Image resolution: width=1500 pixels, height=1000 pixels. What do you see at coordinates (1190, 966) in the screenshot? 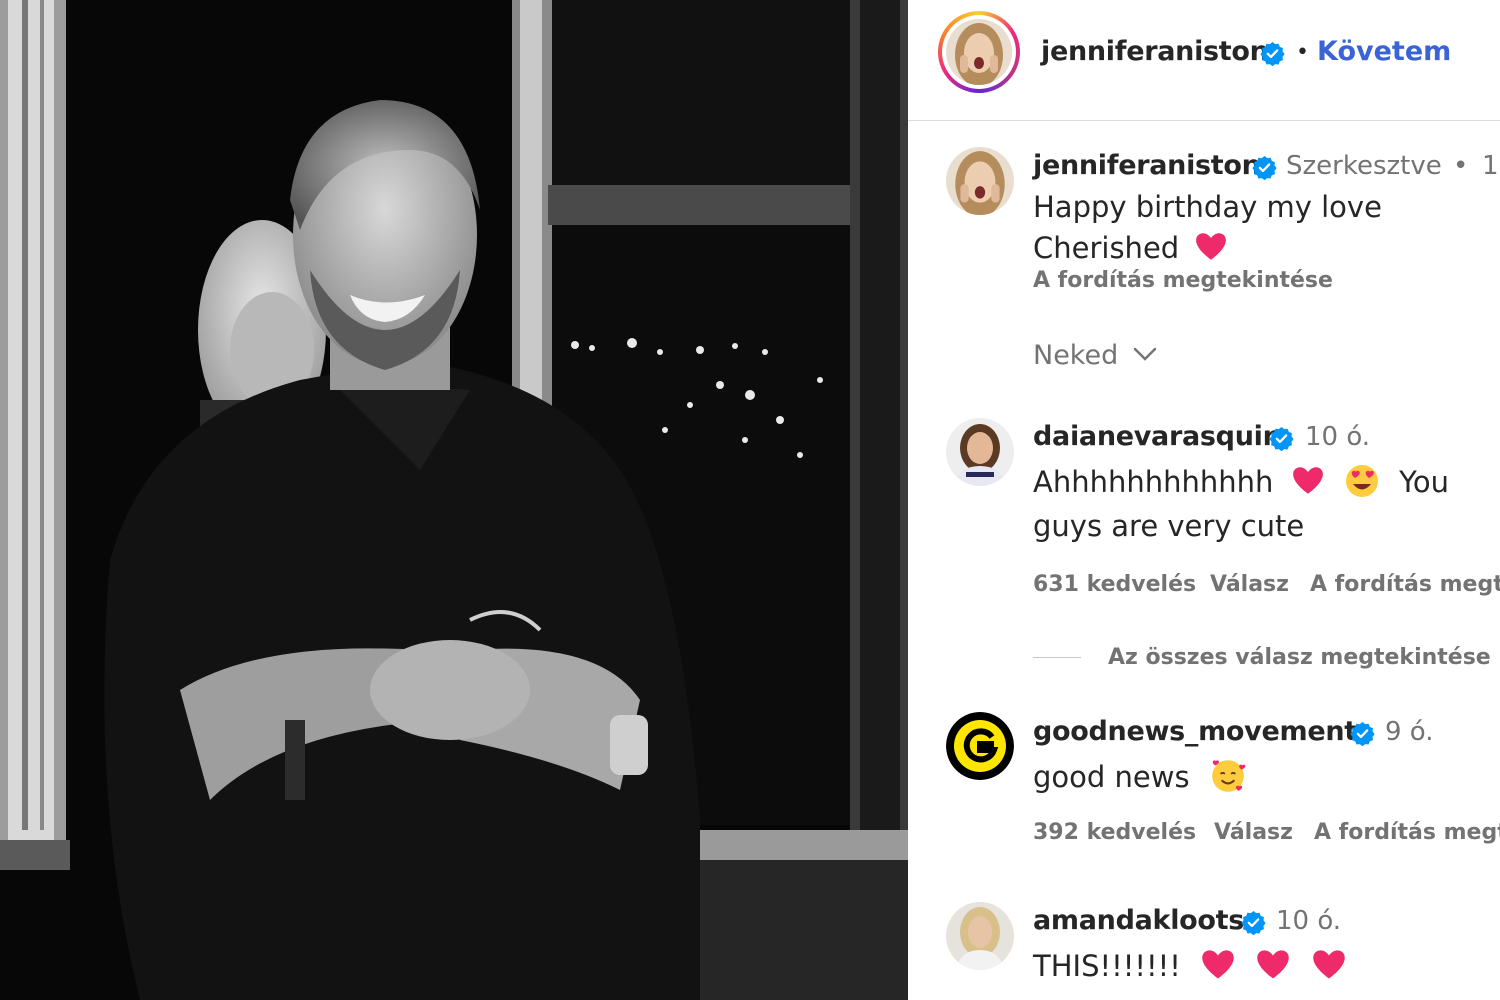
I see `comment-line-1: THIS!!!!!!!` at bounding box center [1190, 966].